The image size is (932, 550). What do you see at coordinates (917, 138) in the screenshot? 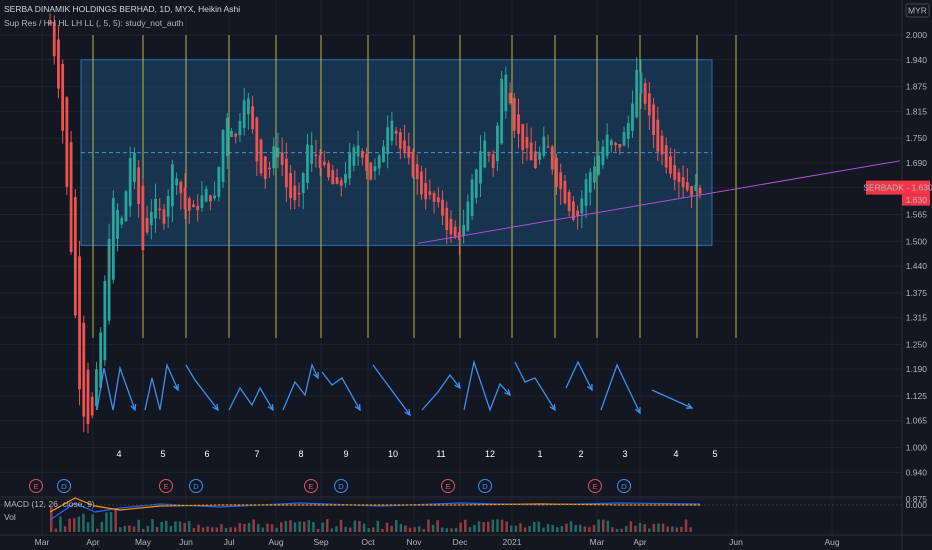
I see `price-tick-label: 1.750` at bounding box center [917, 138].